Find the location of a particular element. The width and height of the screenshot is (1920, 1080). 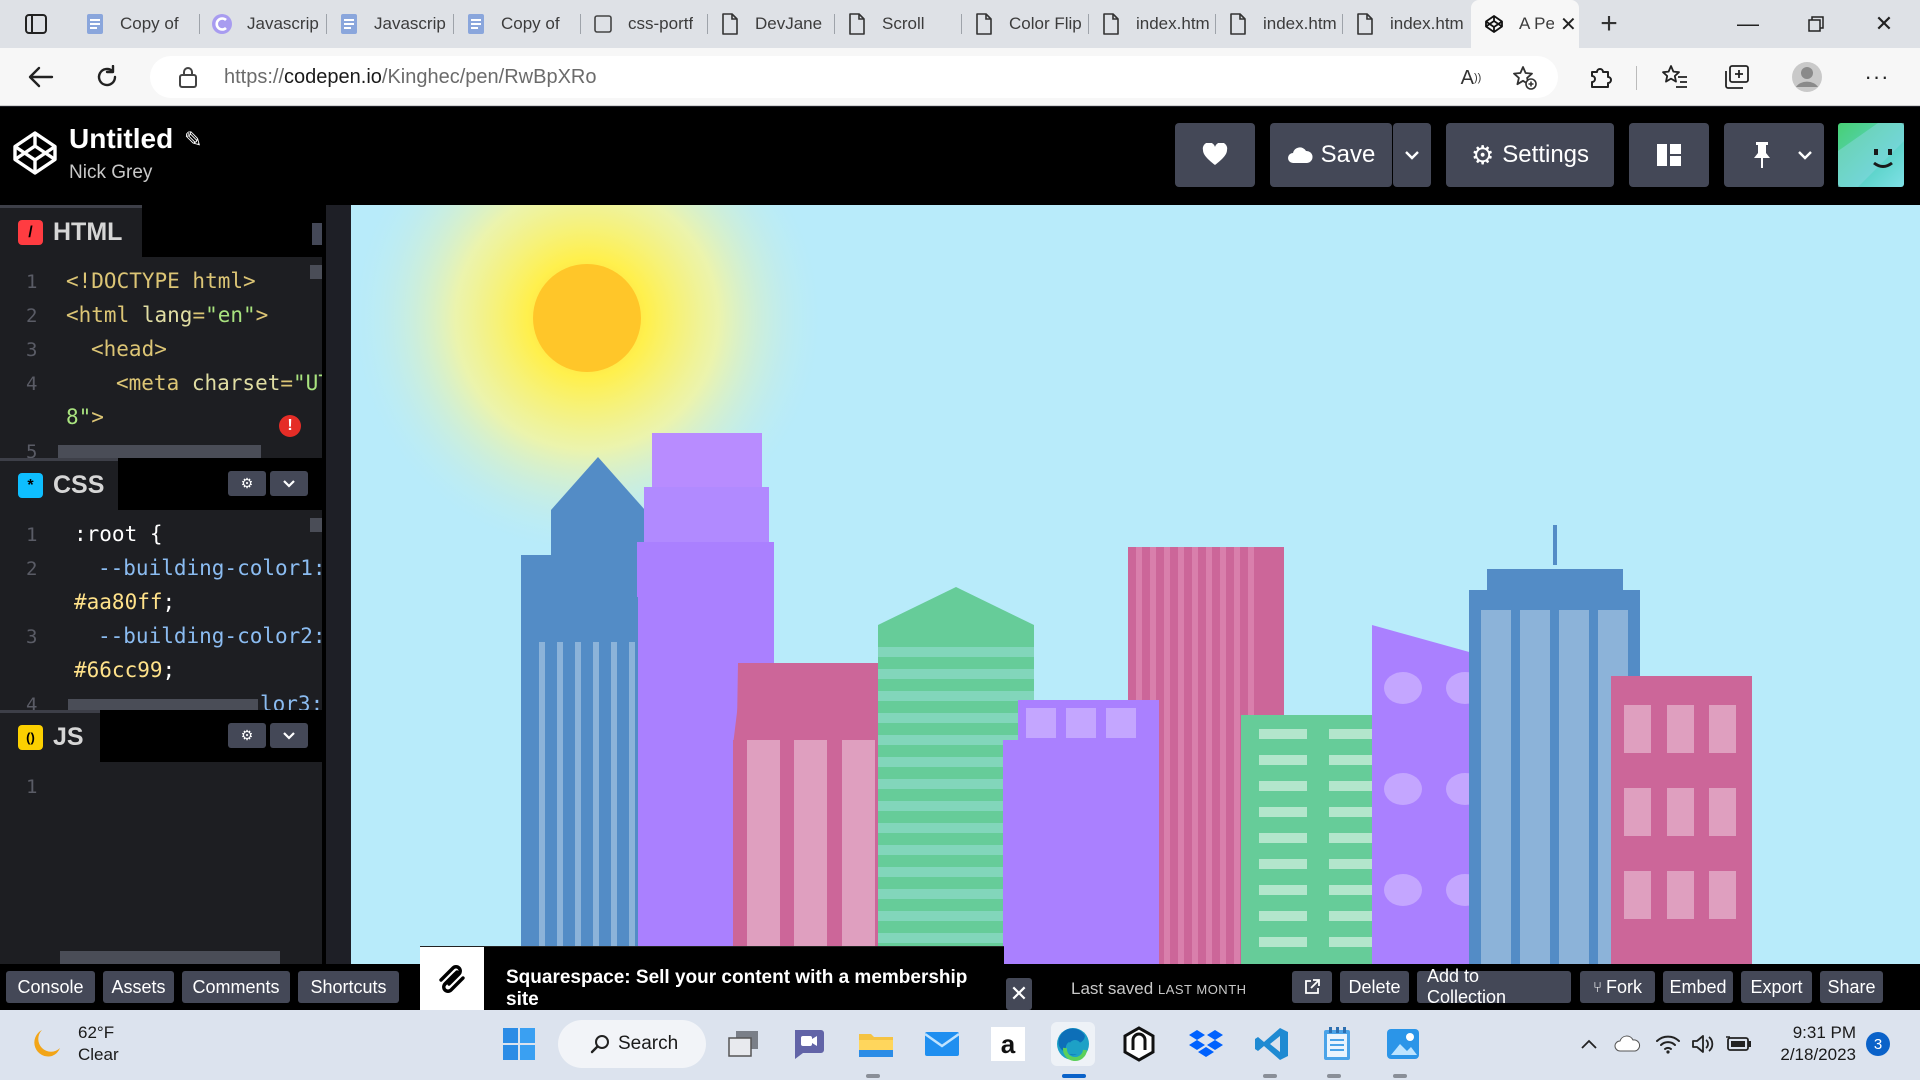

onedrive-cloud-icon is located at coordinates (1627, 1044).